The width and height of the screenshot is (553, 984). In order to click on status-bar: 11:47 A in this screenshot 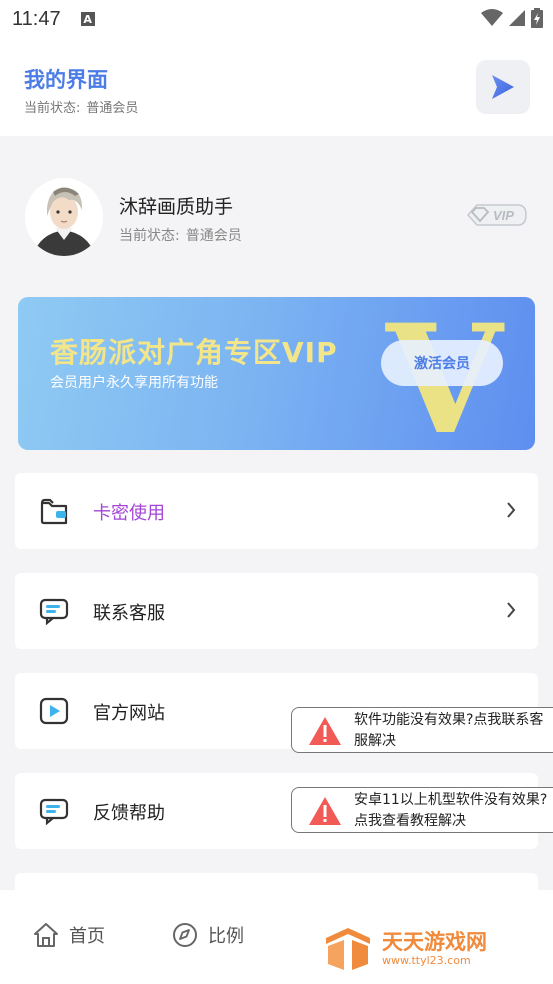, I will do `click(276, 19)`.